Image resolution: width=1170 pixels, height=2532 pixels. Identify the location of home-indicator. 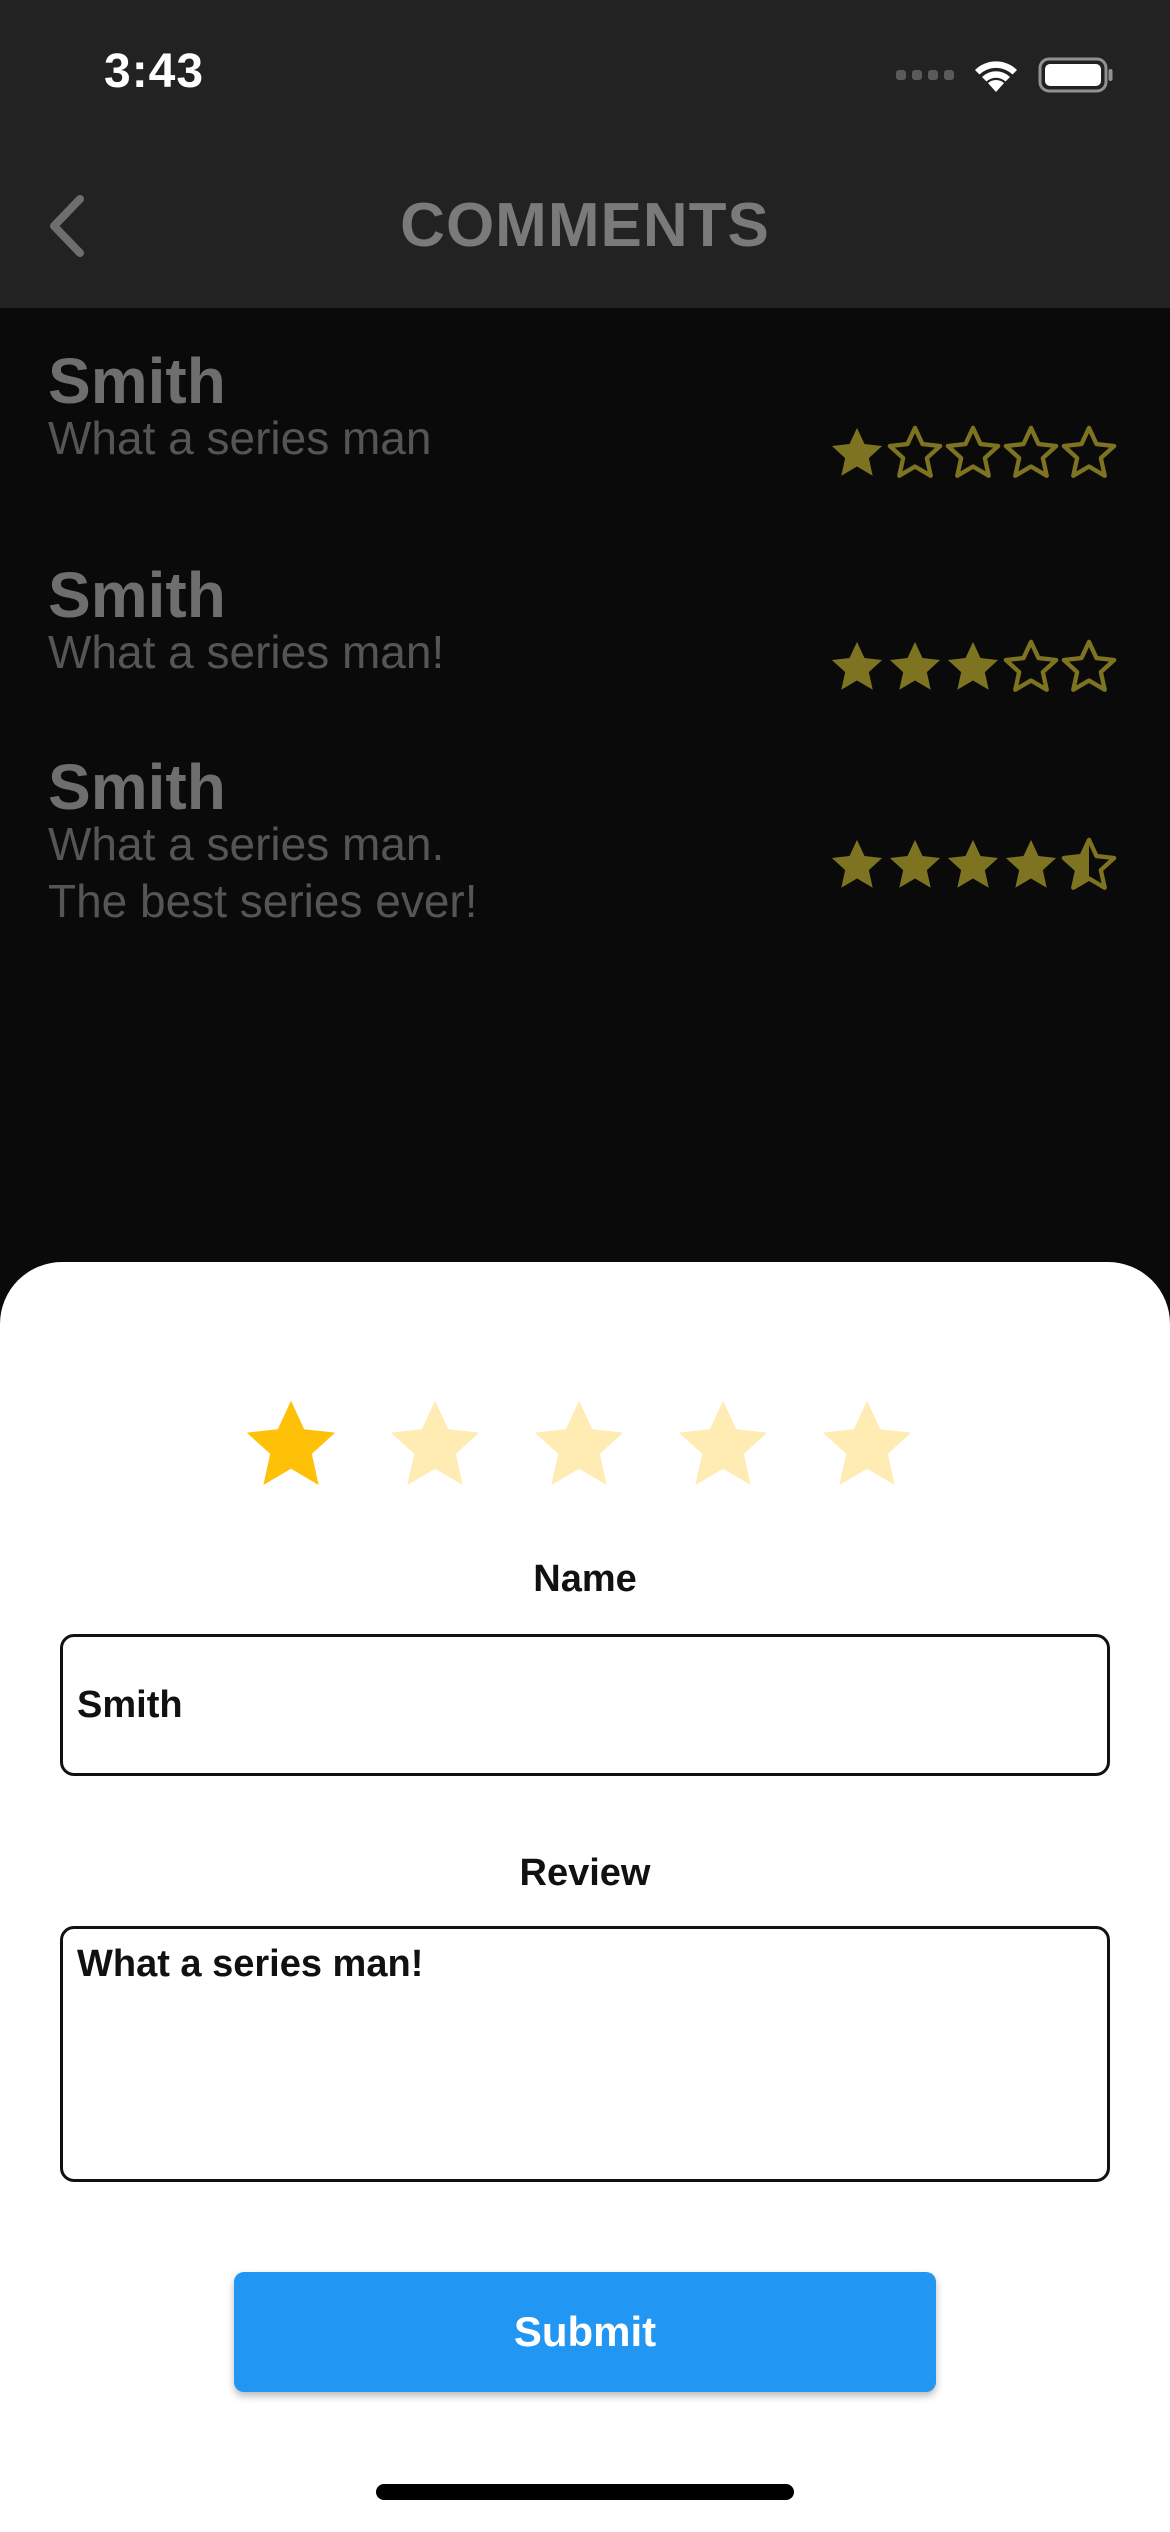
(585, 2492).